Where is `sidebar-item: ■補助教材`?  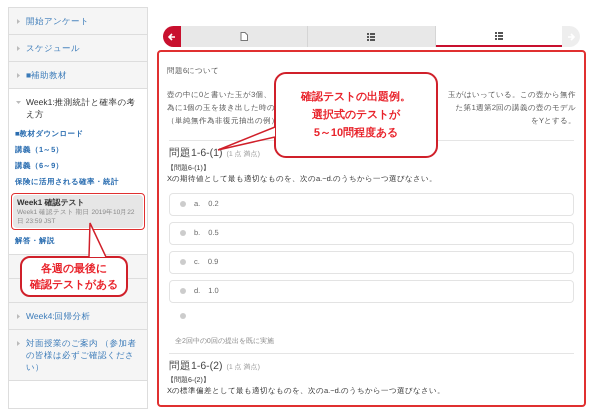
sidebar-item: ■補助教材 is located at coordinates (47, 75).